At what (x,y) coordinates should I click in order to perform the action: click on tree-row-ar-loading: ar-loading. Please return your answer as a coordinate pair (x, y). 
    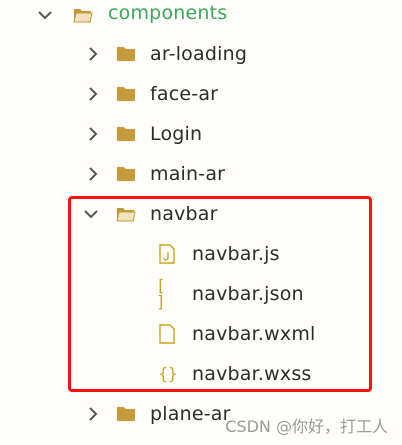
    Looking at the image, I should click on (201, 54).